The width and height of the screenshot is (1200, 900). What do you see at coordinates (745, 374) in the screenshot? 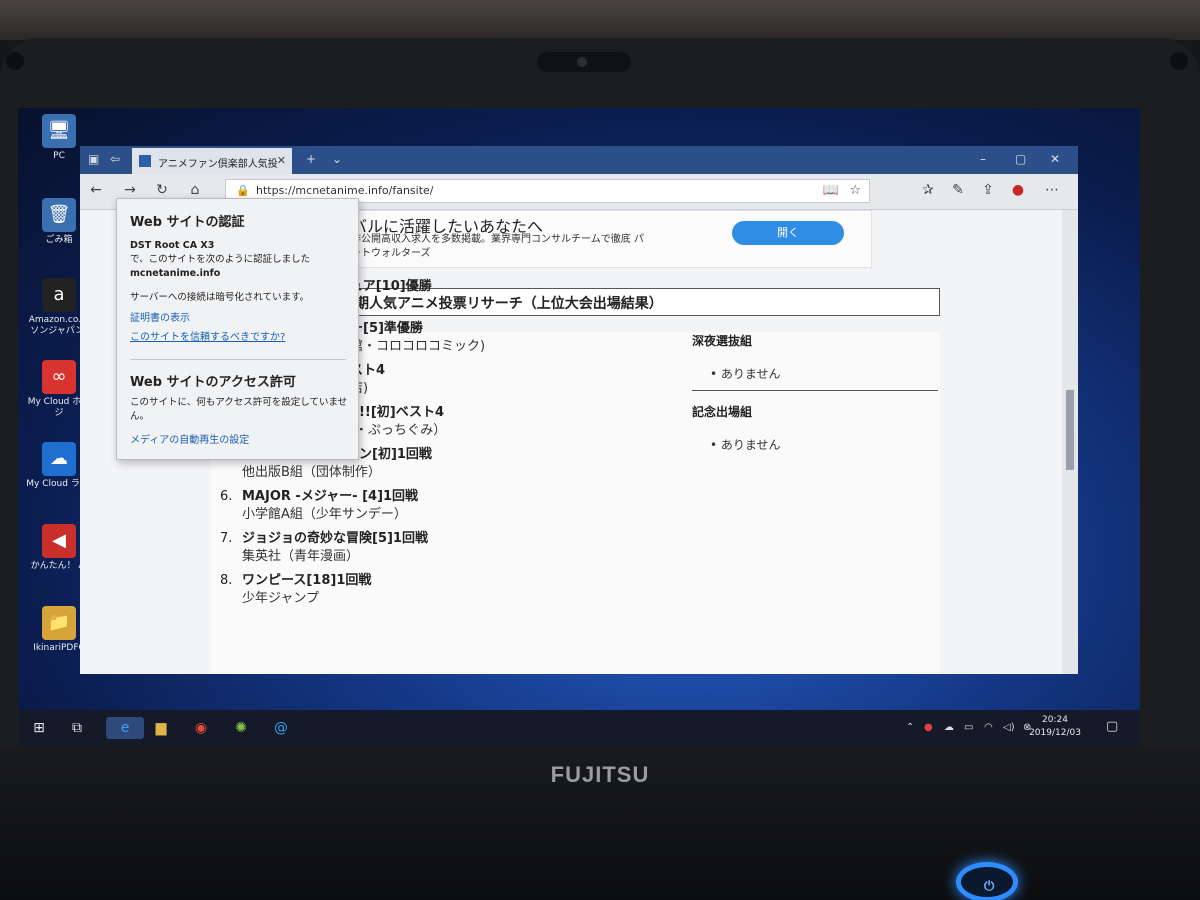
I see `group1-item: • ありません` at bounding box center [745, 374].